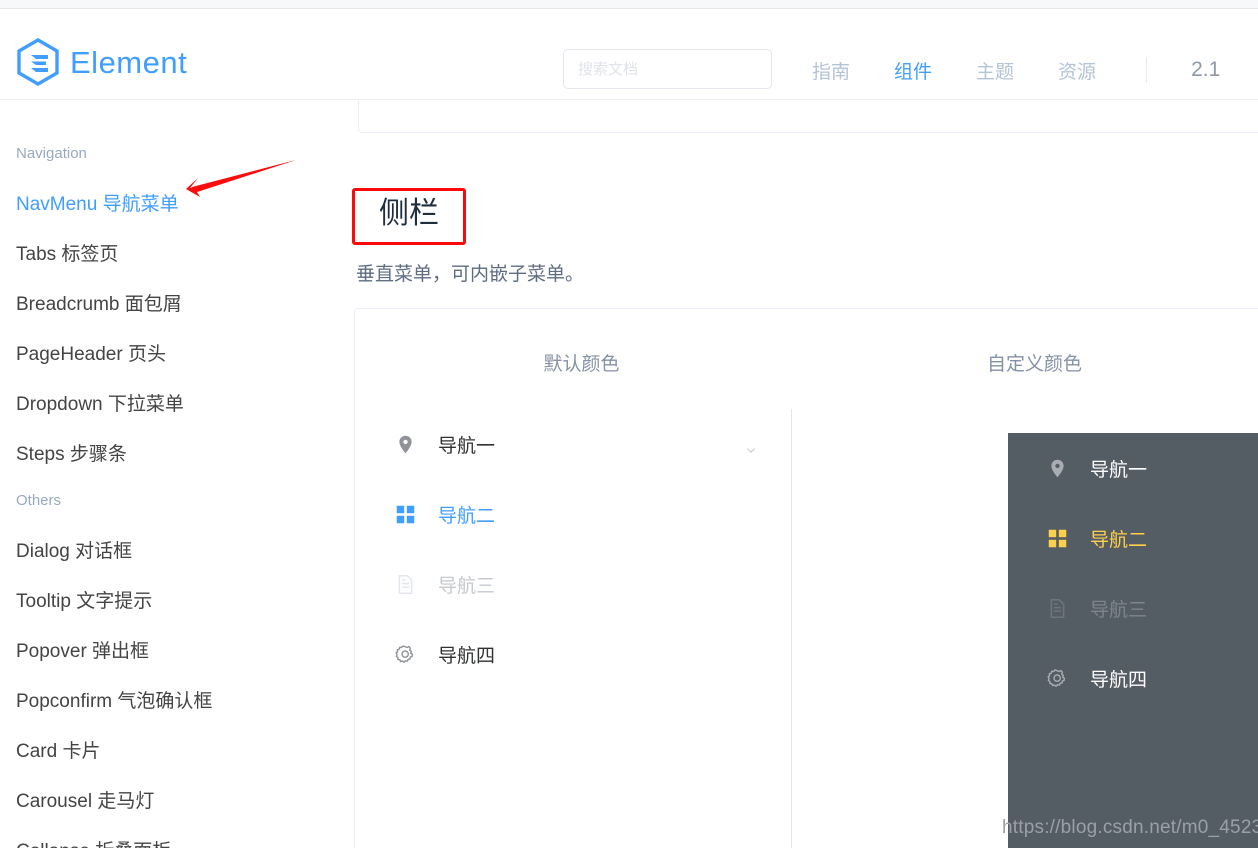  Describe the element at coordinates (175, 205) in the screenshot. I see `sidebar-item-navmenu: NavMenu 导航菜单` at that location.